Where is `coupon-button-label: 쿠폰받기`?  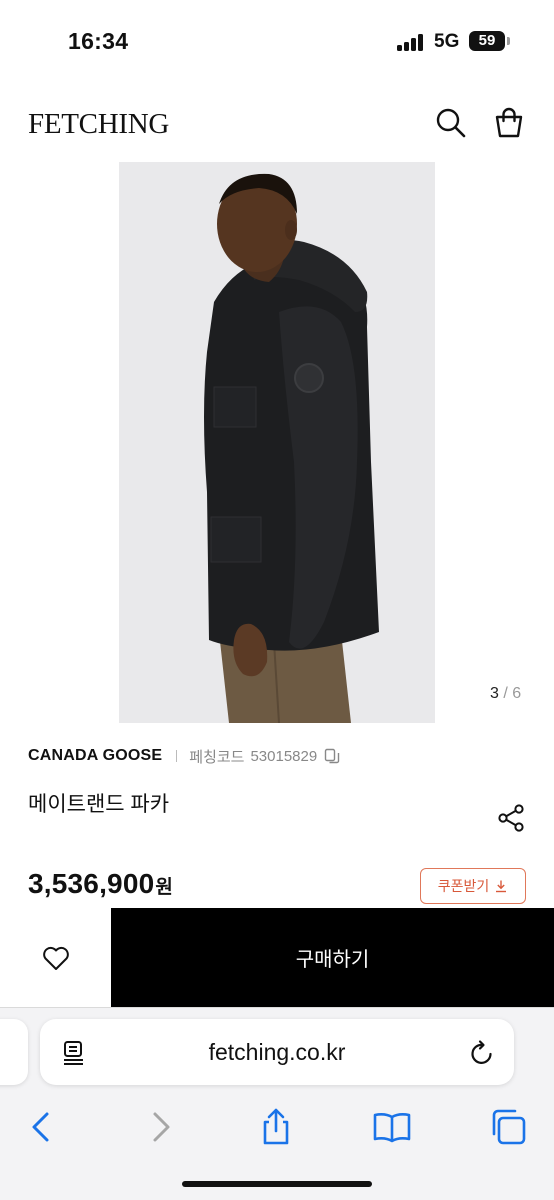 coupon-button-label: 쿠폰받기 is located at coordinates (463, 886).